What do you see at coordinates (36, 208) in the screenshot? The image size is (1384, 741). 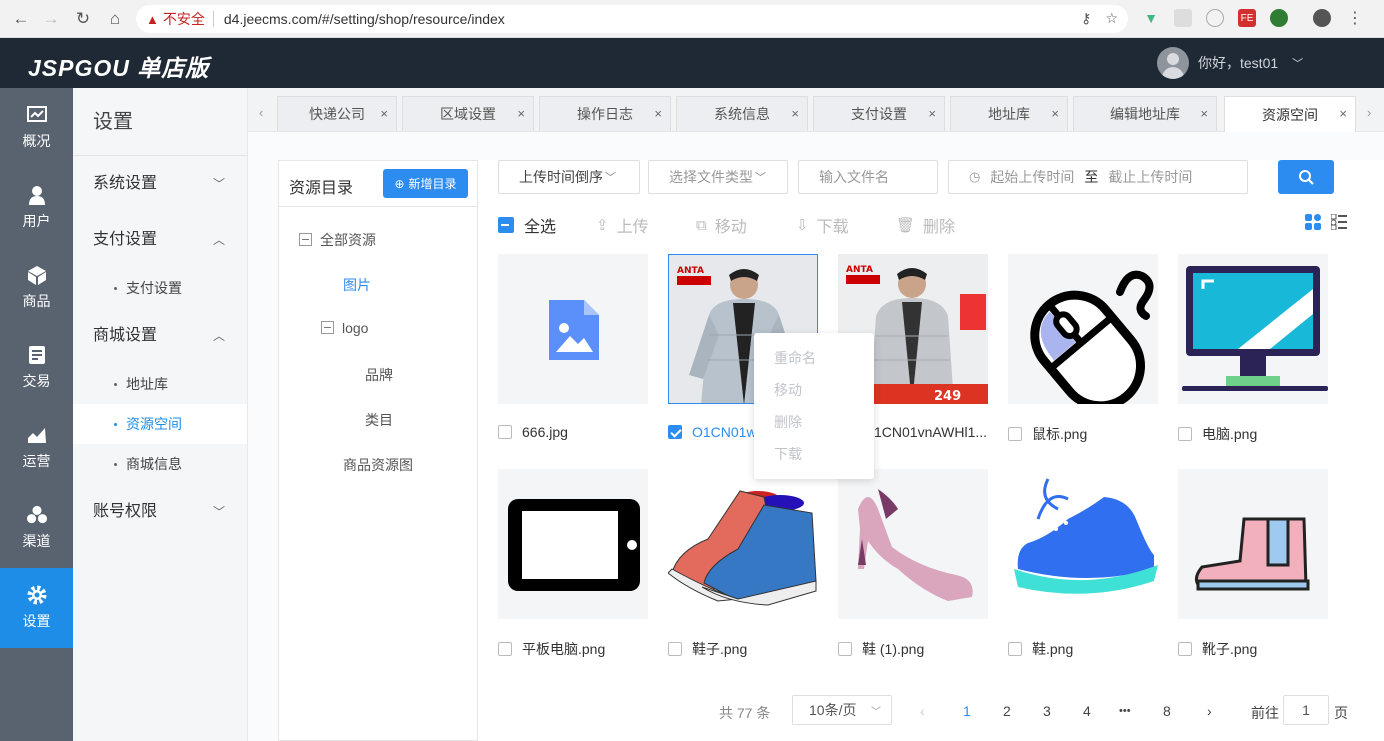 I see `nav-users: 用户` at bounding box center [36, 208].